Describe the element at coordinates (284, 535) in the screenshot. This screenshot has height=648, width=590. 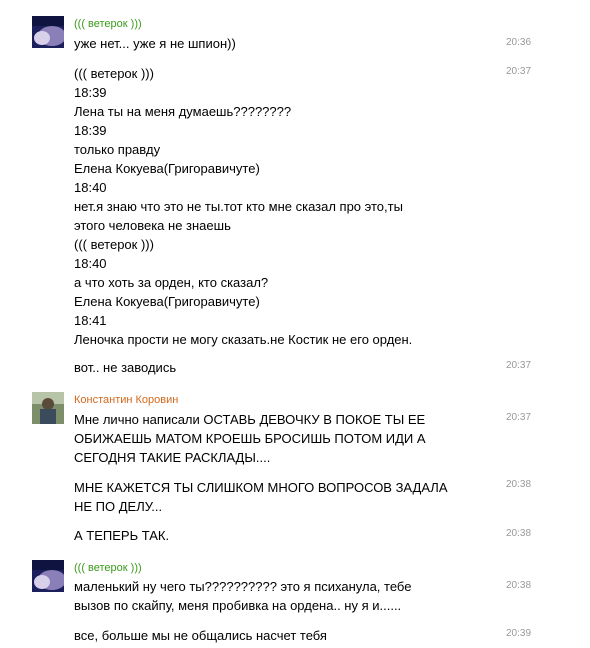
I see `message-text: А ТЕПЕРЬ ТАК.` at that location.